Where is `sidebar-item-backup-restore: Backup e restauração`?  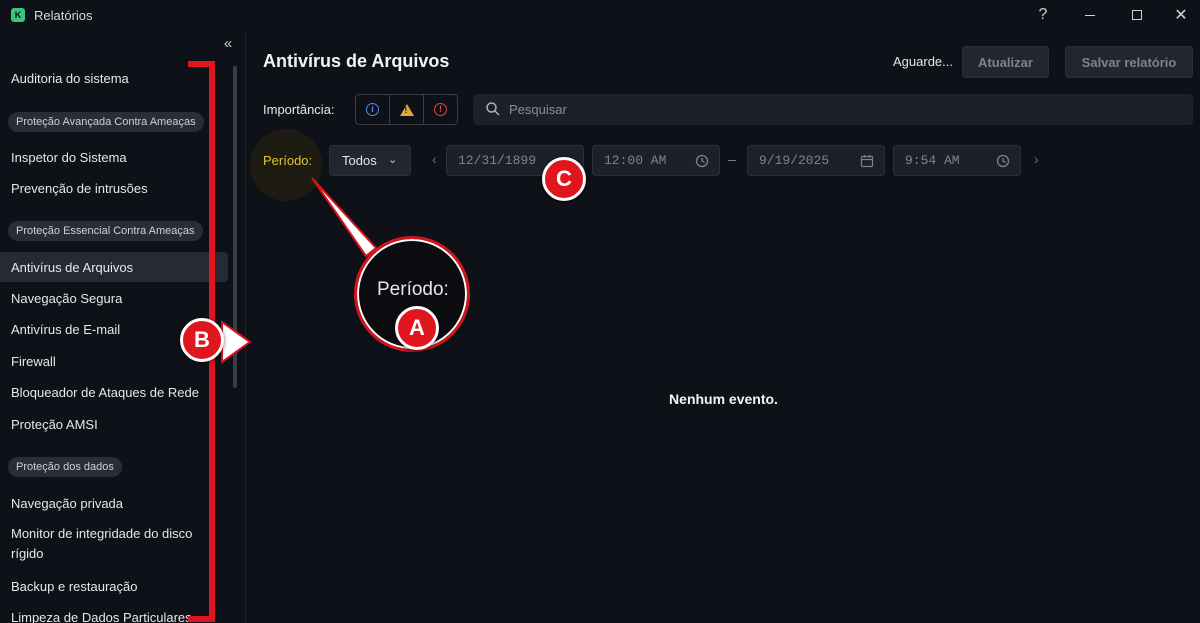
sidebar-item-backup-restore: Backup e restauração is located at coordinates (114, 586).